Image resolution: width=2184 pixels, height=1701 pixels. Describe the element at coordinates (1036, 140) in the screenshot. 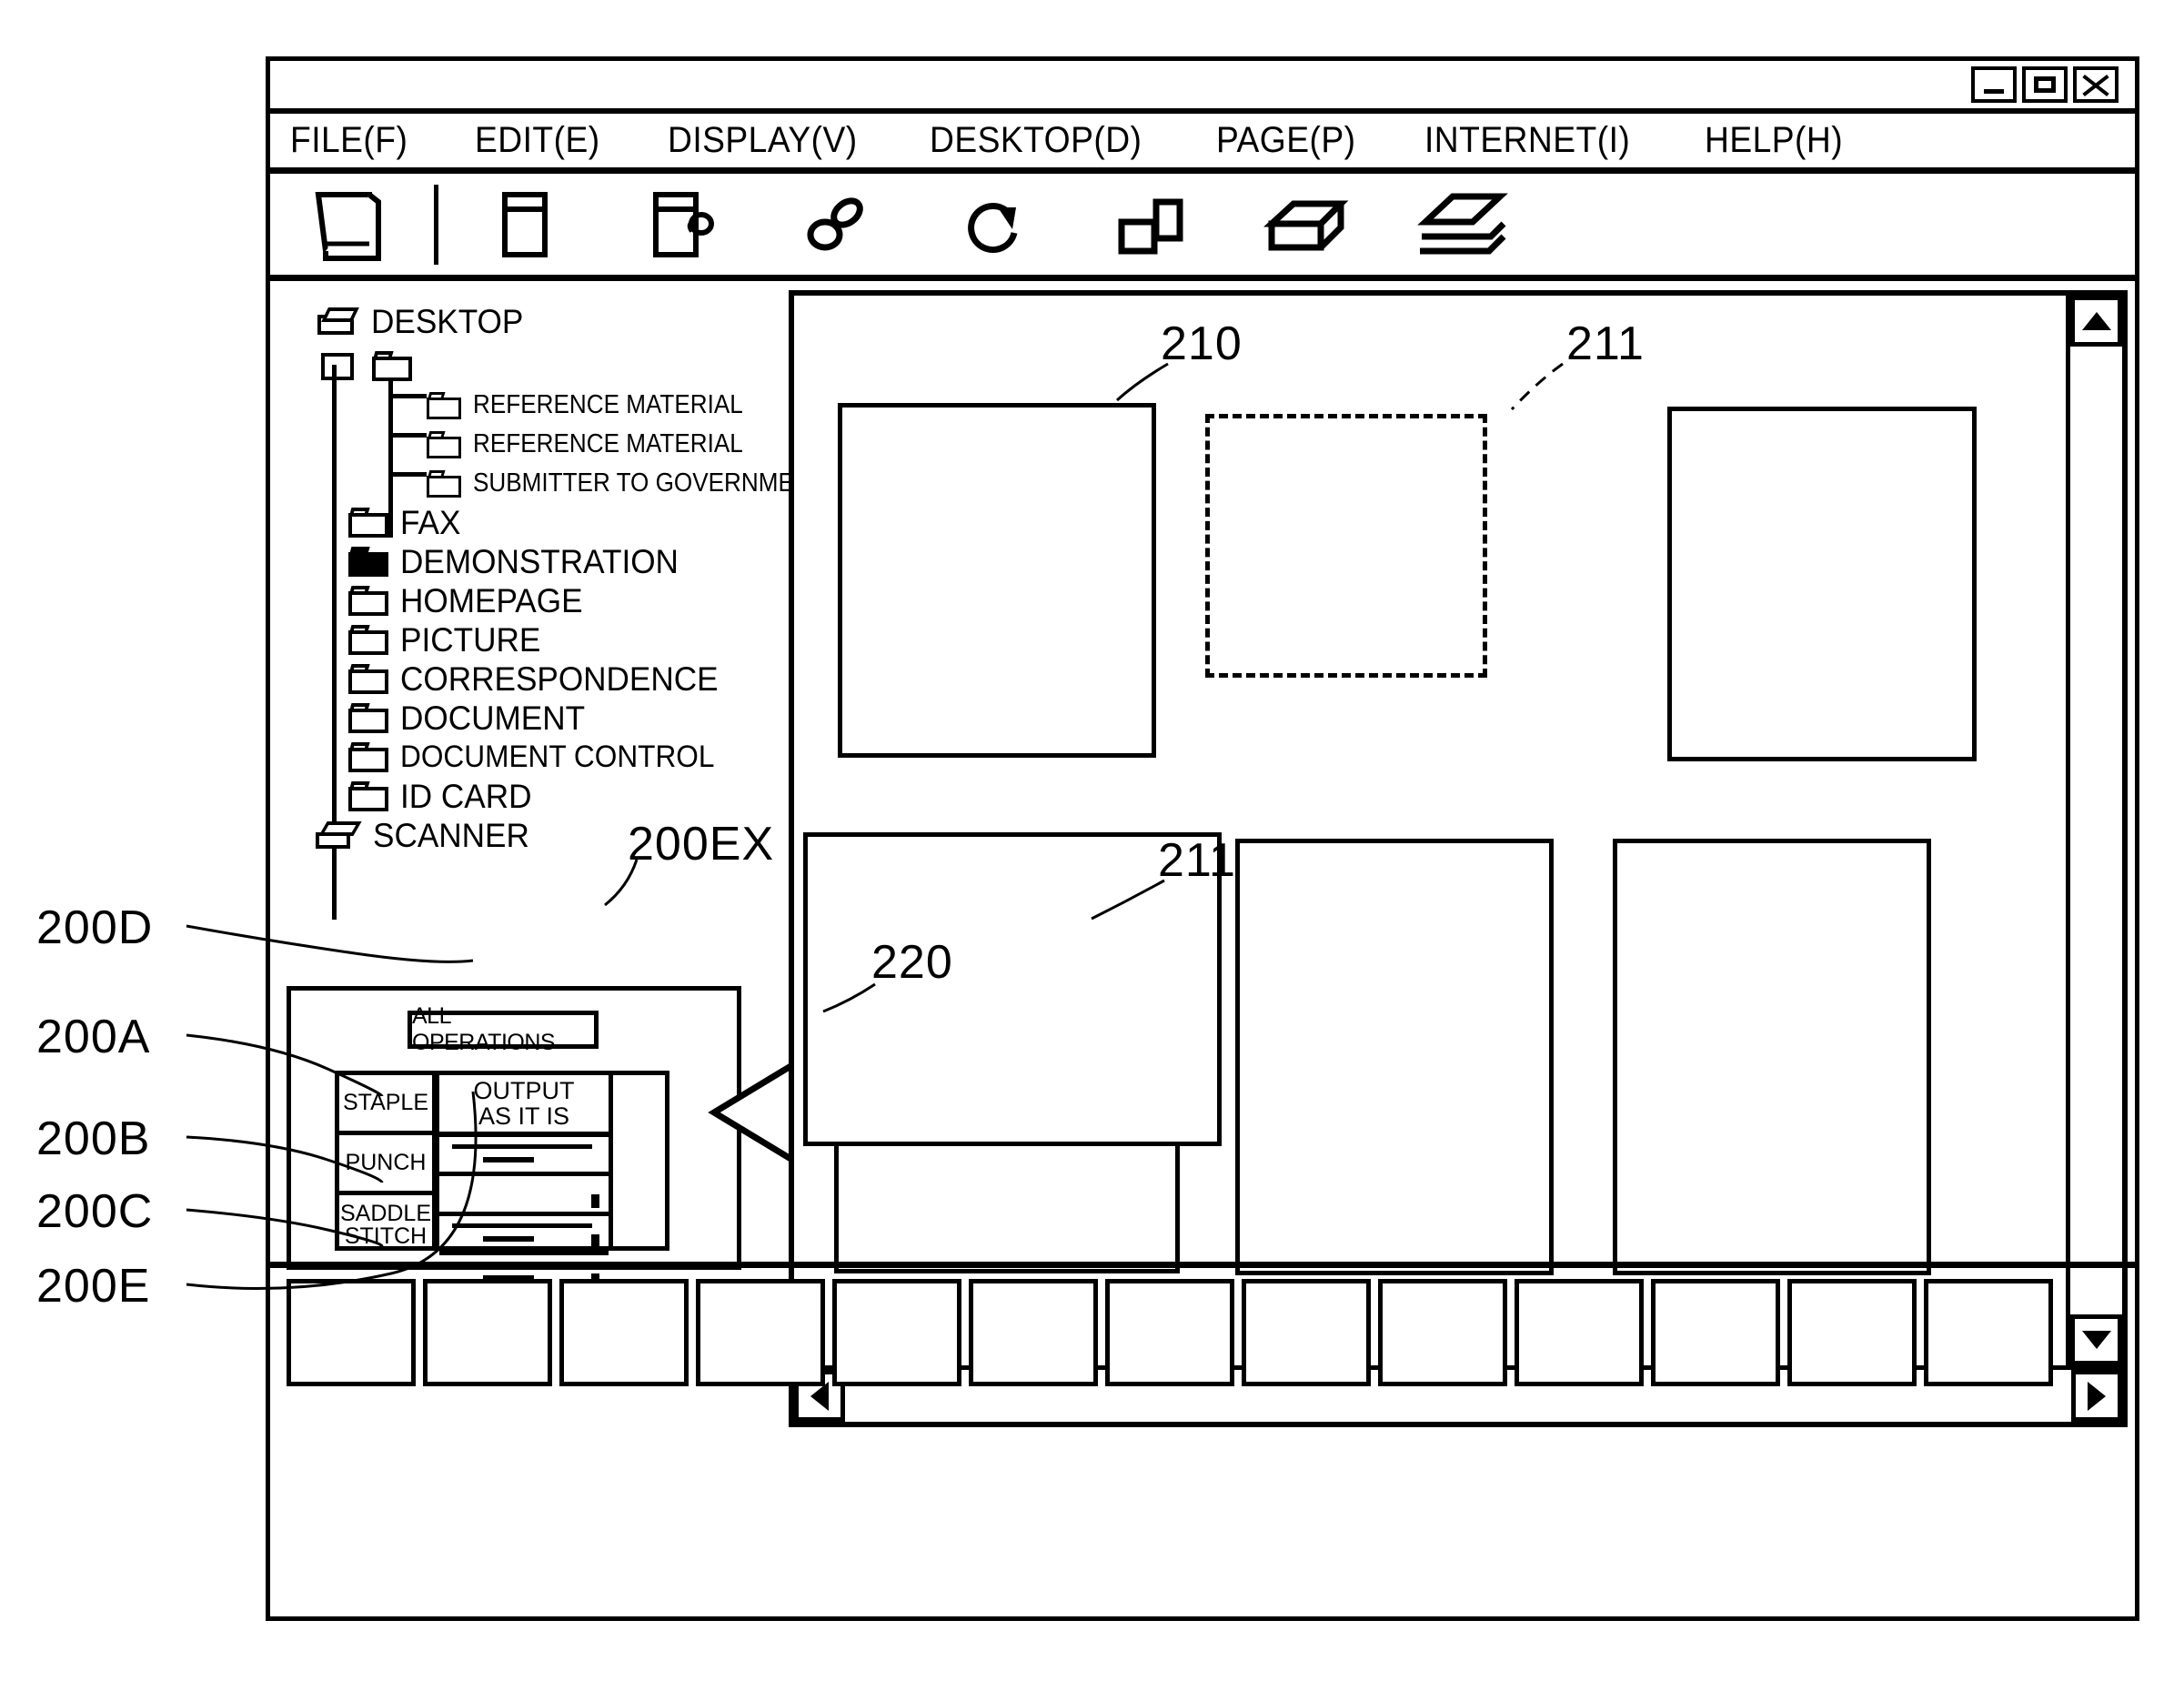

I see `menu-item-desktop: DESKTOP(D)` at that location.